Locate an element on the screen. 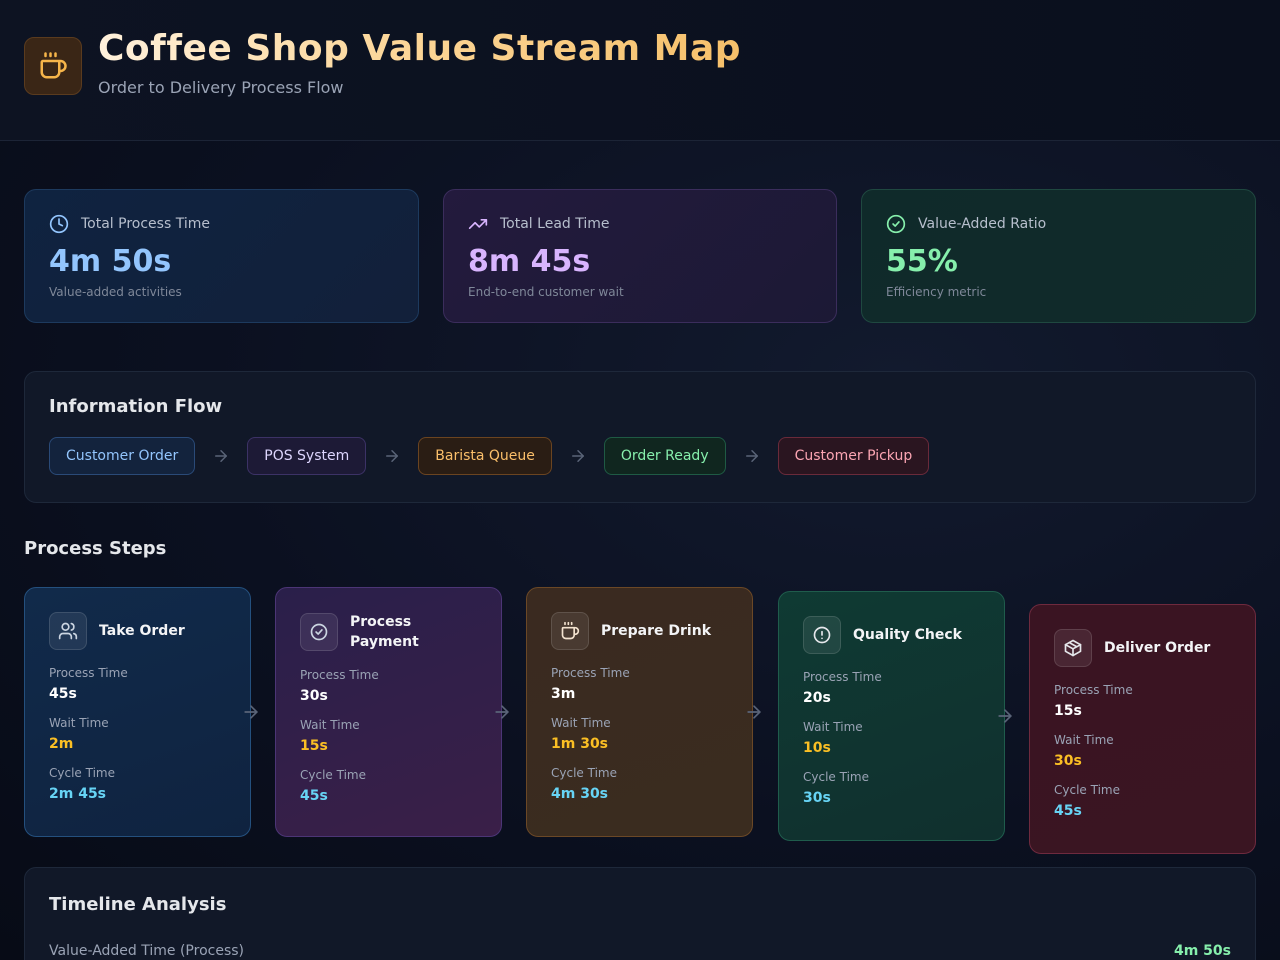 Image resolution: width=1280 pixels, height=960 pixels. step-name: Quality Check is located at coordinates (907, 635).